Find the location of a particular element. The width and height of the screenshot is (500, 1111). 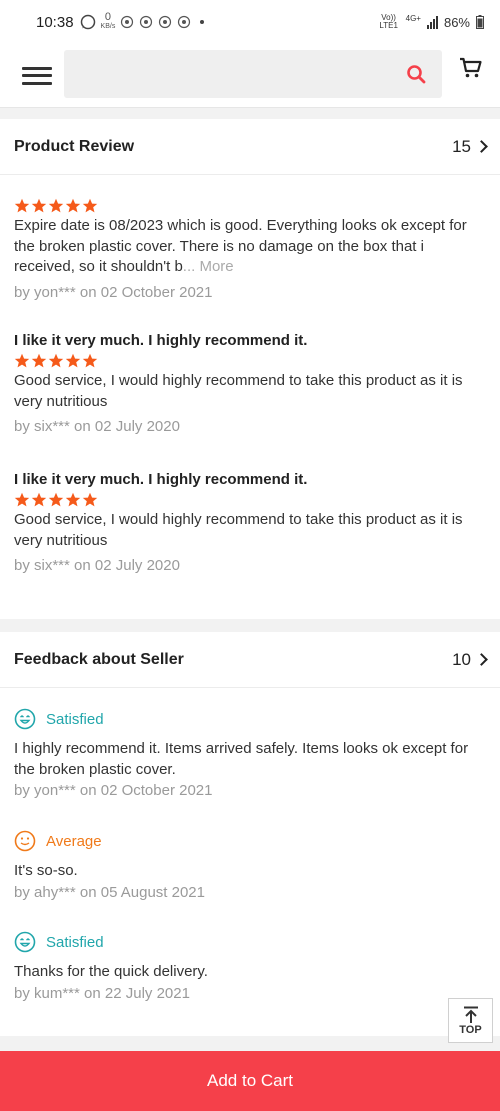

status-bar: 10:38 0 KB/s Vo)) LTE1 4G+ 86% is located at coordinates (250, 22).